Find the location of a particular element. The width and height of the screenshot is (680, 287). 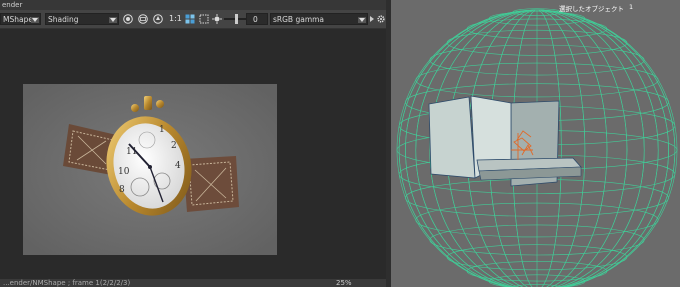

hud-selected-objects-label: 選択したオブジェクト is located at coordinates (591, 9).